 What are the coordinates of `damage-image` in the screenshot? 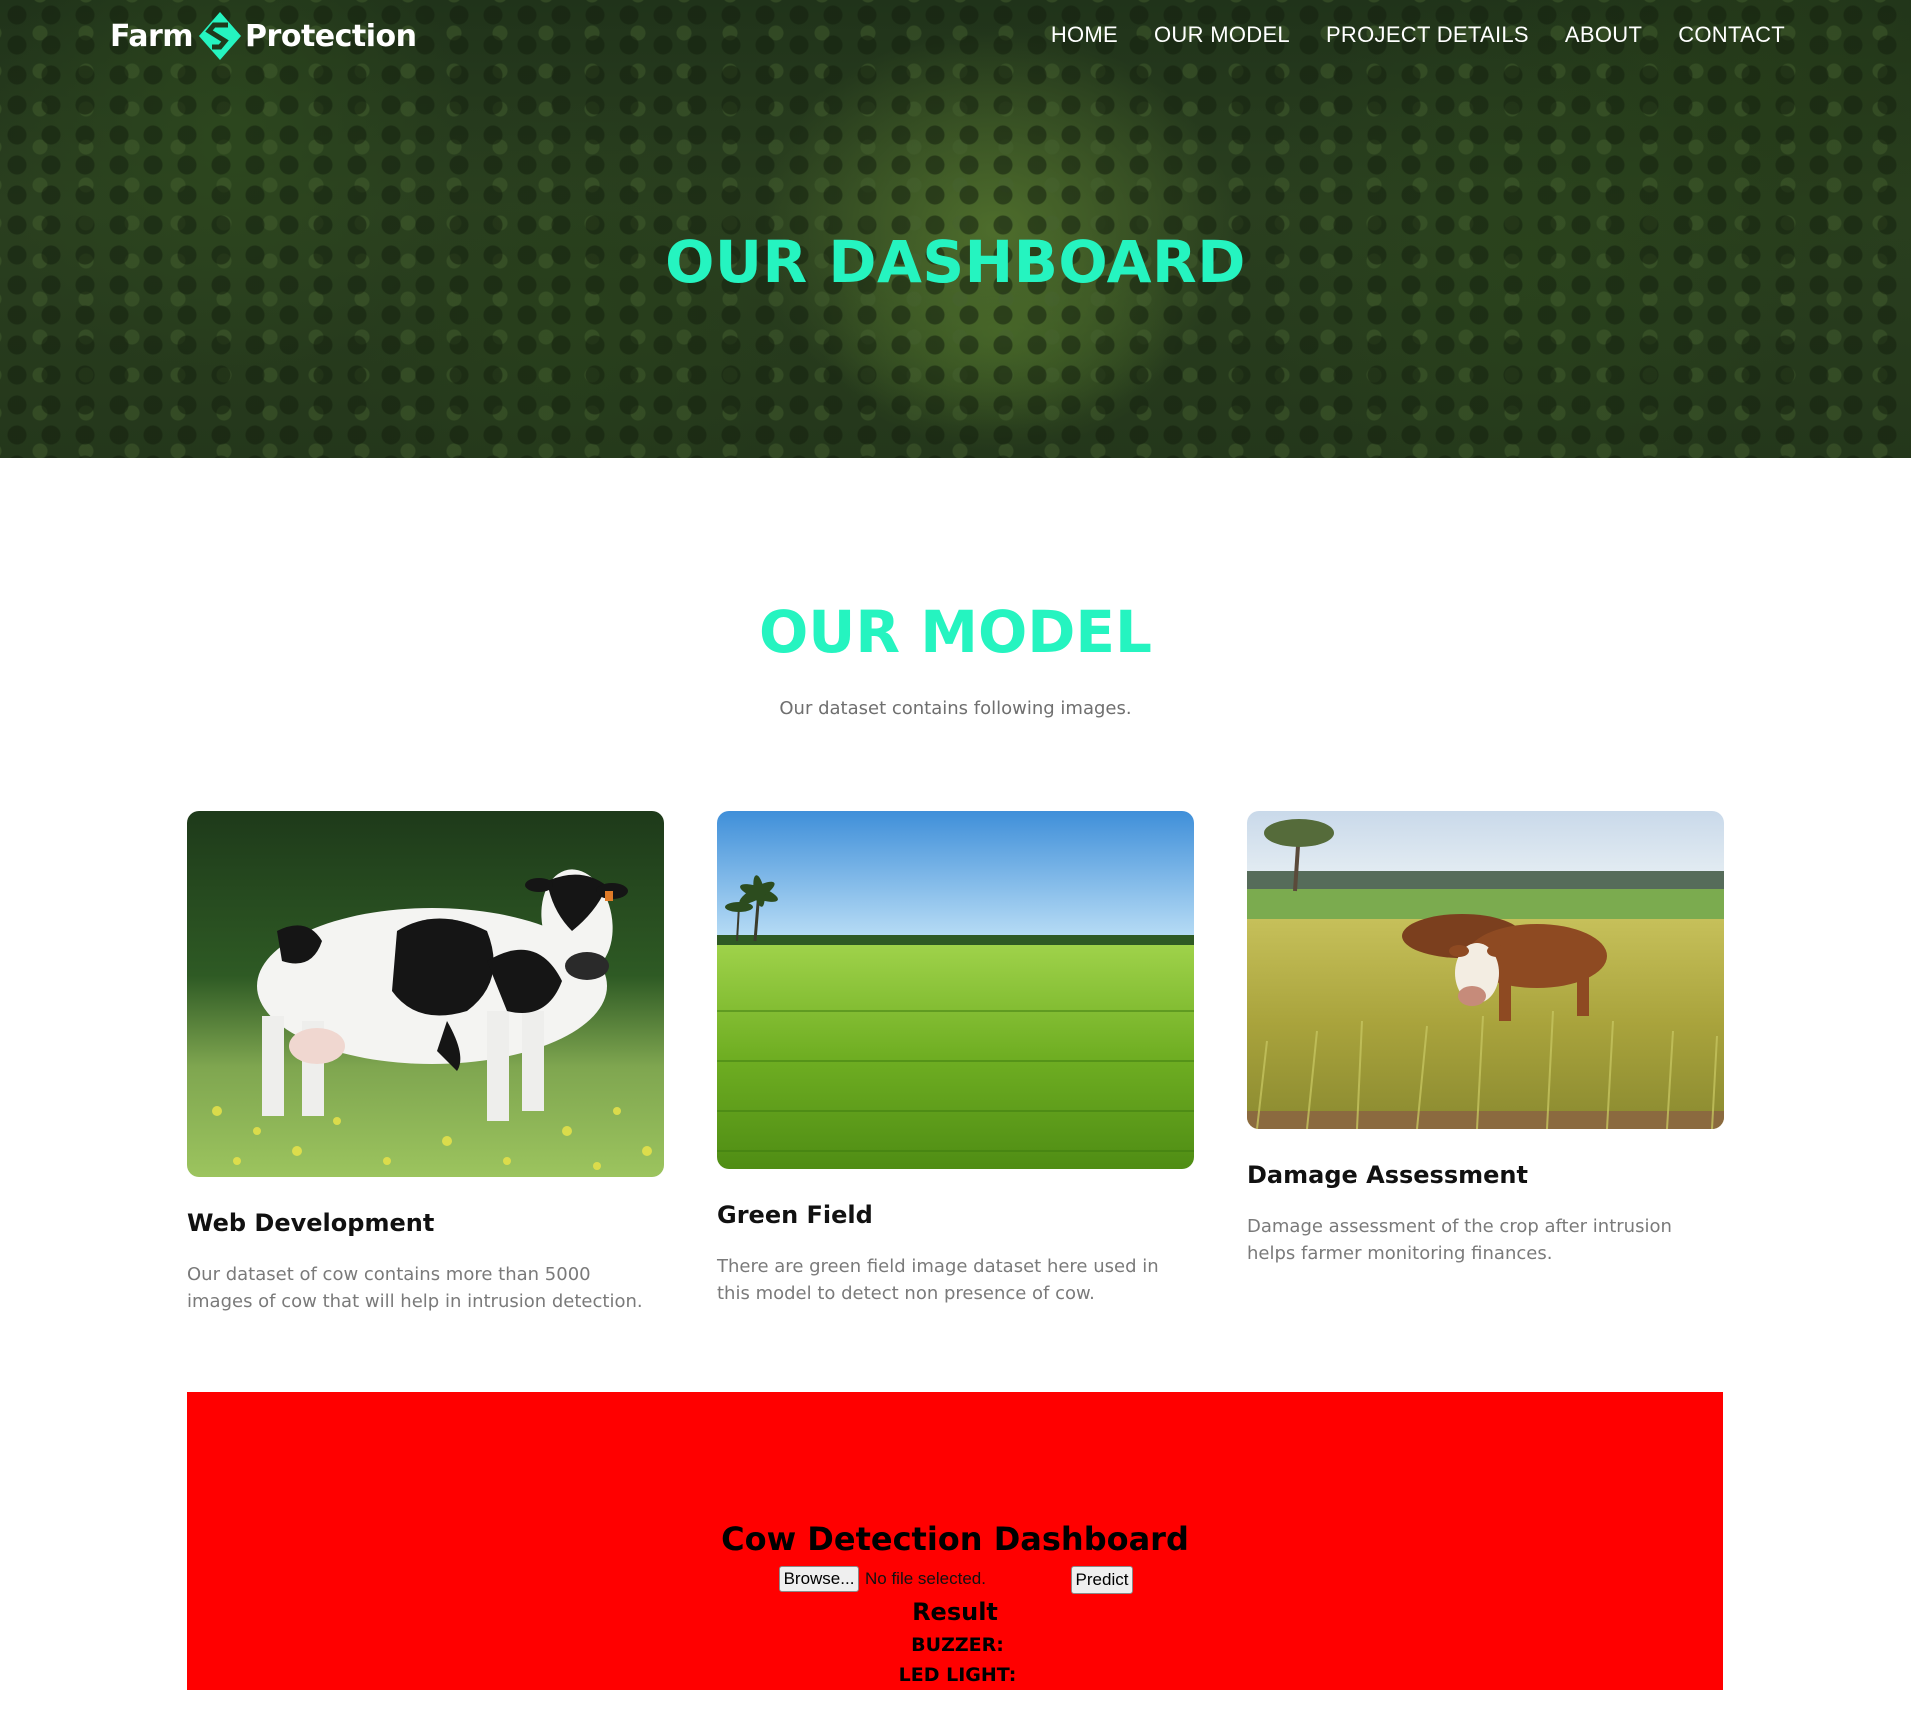 It's located at (1485, 970).